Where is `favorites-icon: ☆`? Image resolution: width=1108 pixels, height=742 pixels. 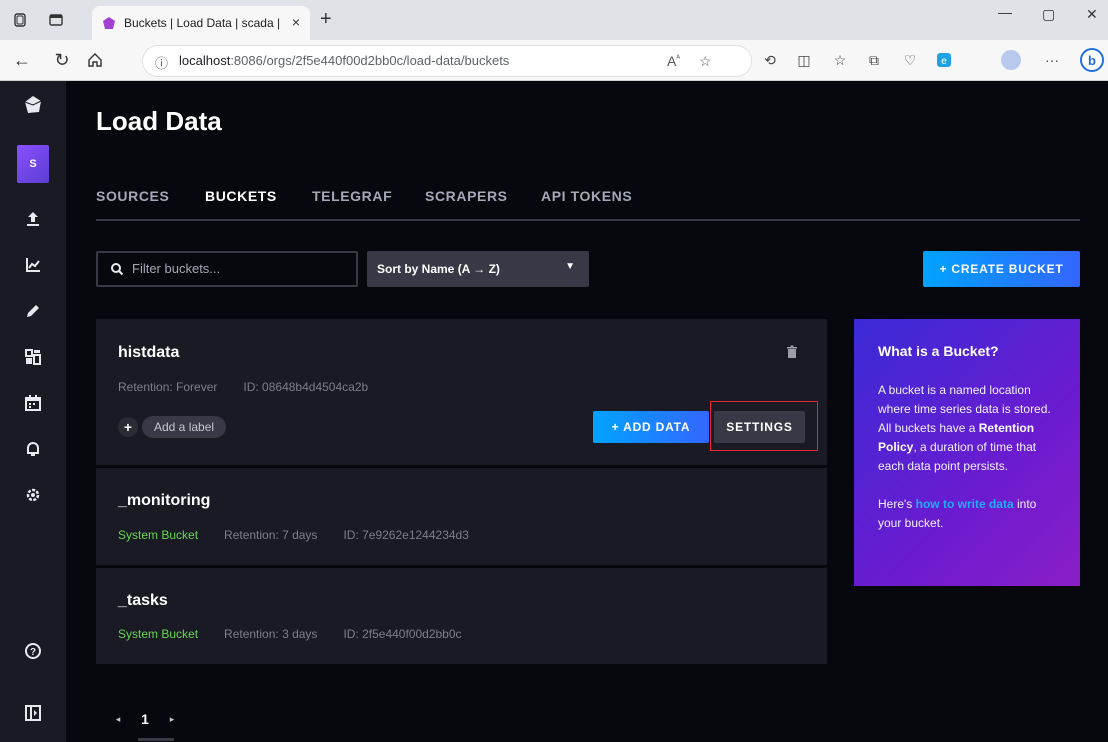
favorites-icon: ☆ is located at coordinates (840, 60).